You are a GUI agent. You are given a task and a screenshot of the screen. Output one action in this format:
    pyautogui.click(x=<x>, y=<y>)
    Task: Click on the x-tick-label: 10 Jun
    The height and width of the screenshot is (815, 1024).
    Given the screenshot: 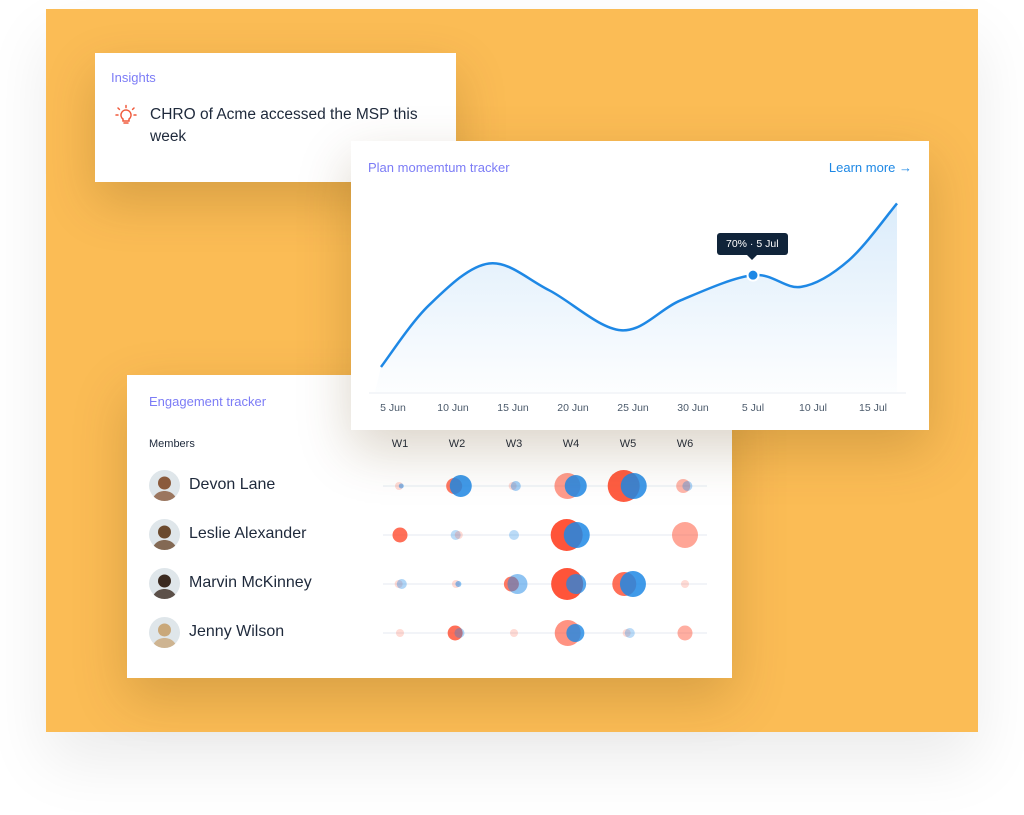 What is the action you would take?
    pyautogui.click(x=453, y=408)
    